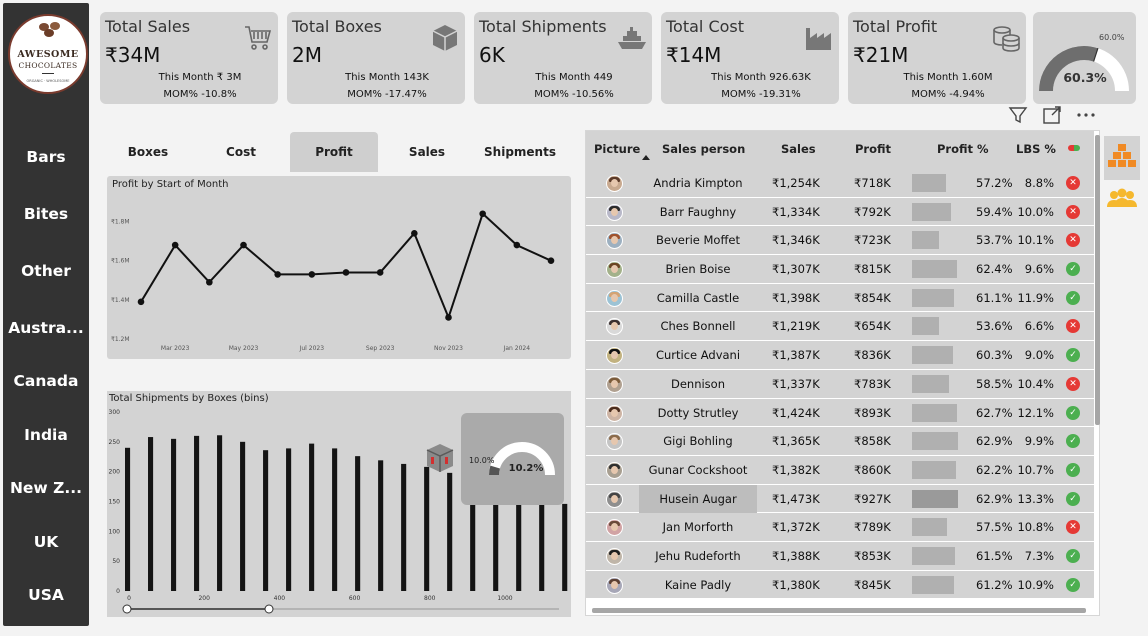  I want to click on col-sales-person: Sales person, so click(703, 150).